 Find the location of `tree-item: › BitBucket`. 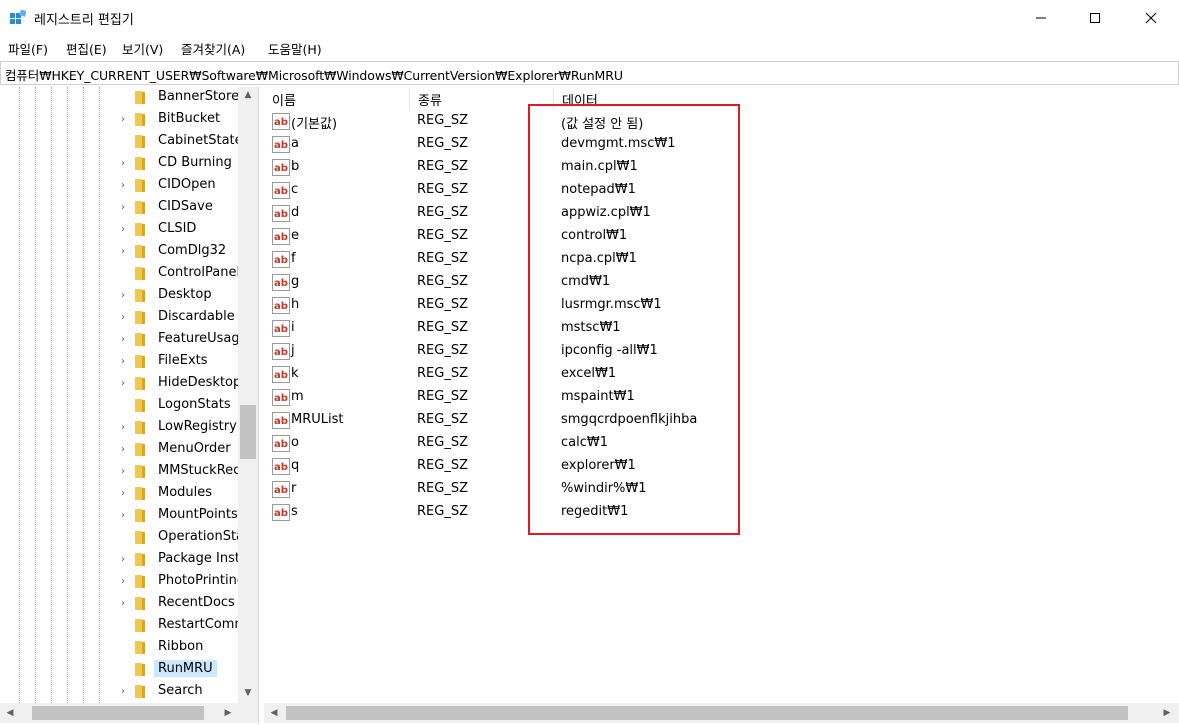

tree-item: › BitBucket is located at coordinates (180, 120).